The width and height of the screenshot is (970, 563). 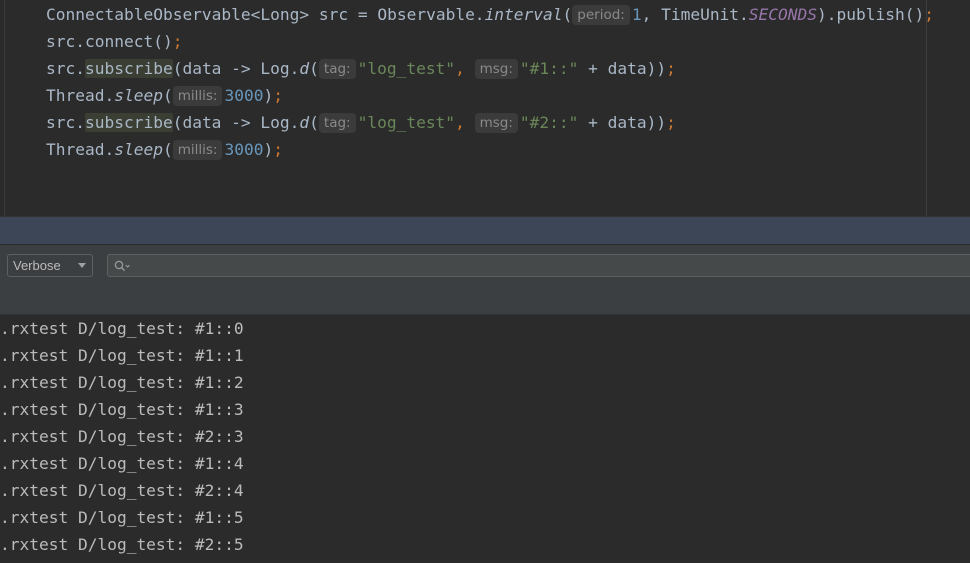 What do you see at coordinates (122, 544) in the screenshot?
I see `log-line: .rxtest D/log_test: #2::5` at bounding box center [122, 544].